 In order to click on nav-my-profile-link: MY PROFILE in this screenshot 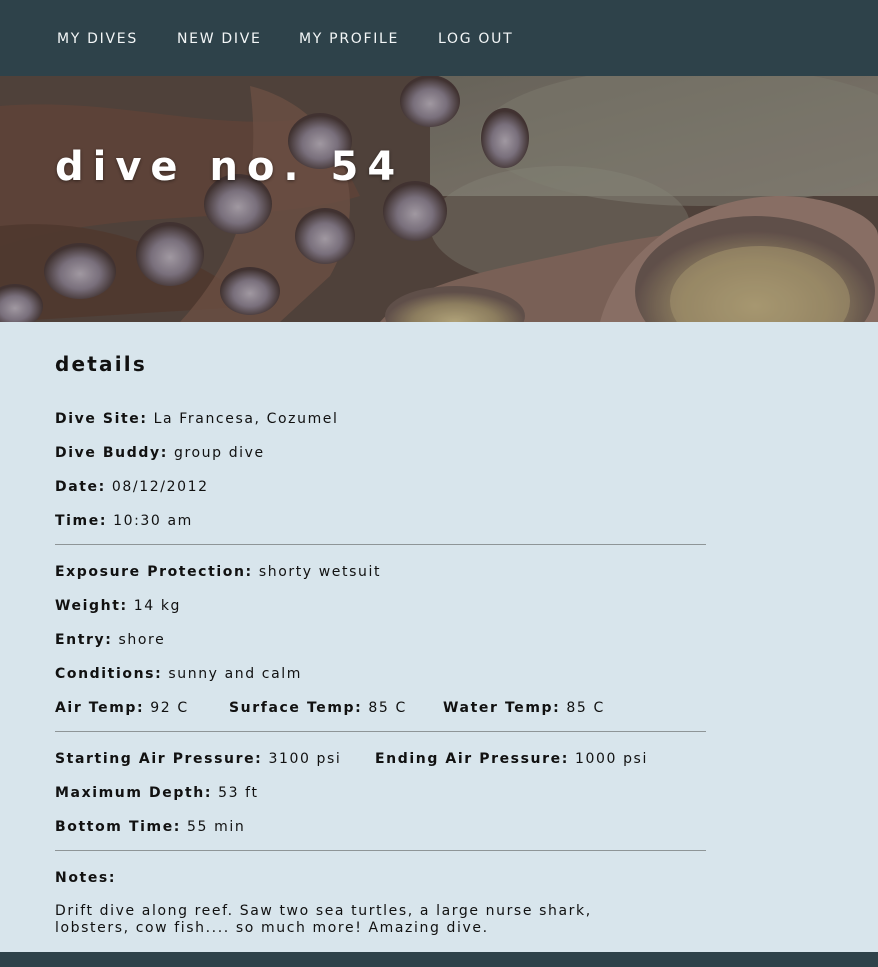, I will do `click(349, 39)`.